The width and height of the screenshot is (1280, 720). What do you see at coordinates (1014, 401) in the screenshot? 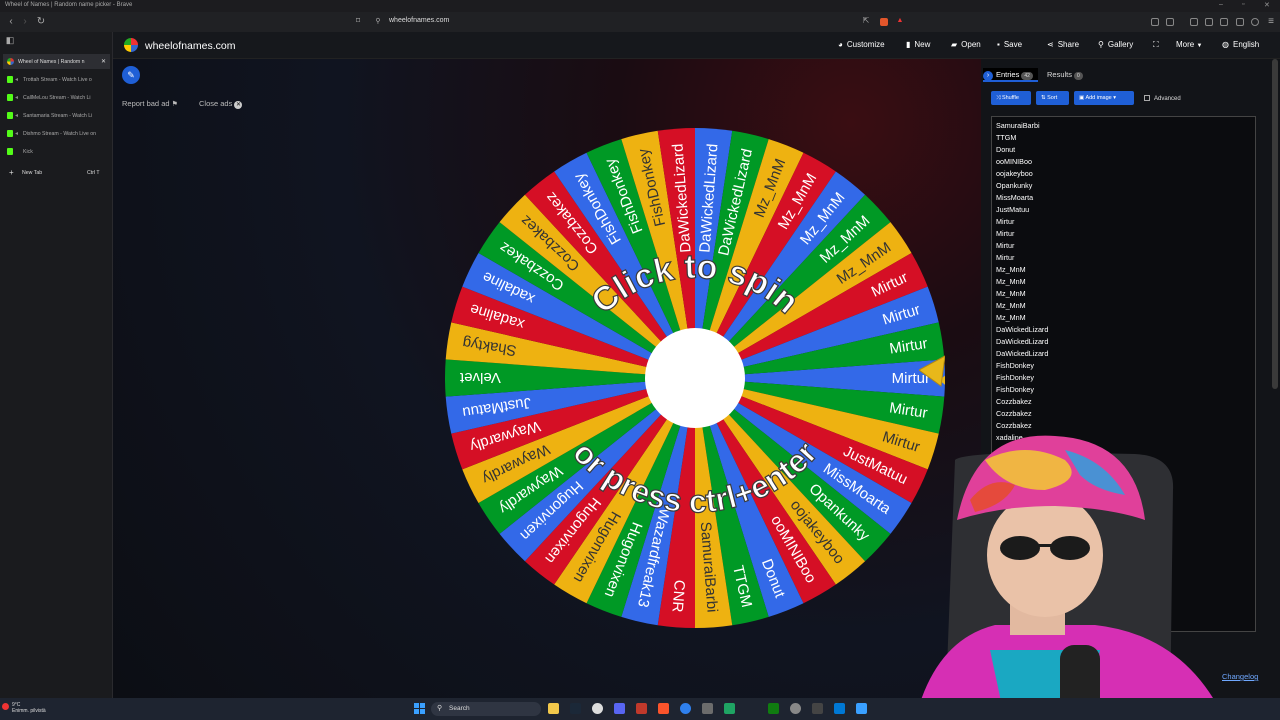
I see `entry-line: Cozzbakez` at bounding box center [1014, 401].